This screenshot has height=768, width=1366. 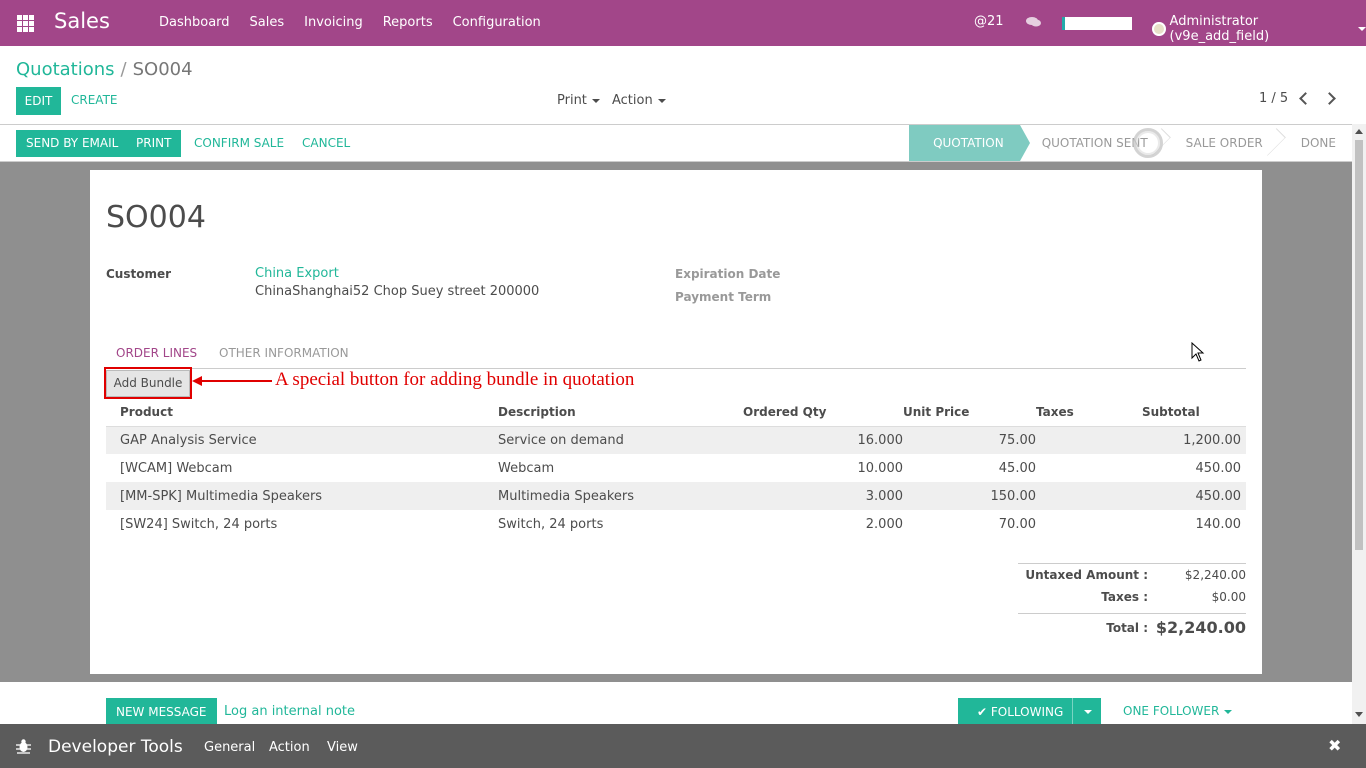 What do you see at coordinates (578, 100) in the screenshot?
I see `print-dropdown: Print` at bounding box center [578, 100].